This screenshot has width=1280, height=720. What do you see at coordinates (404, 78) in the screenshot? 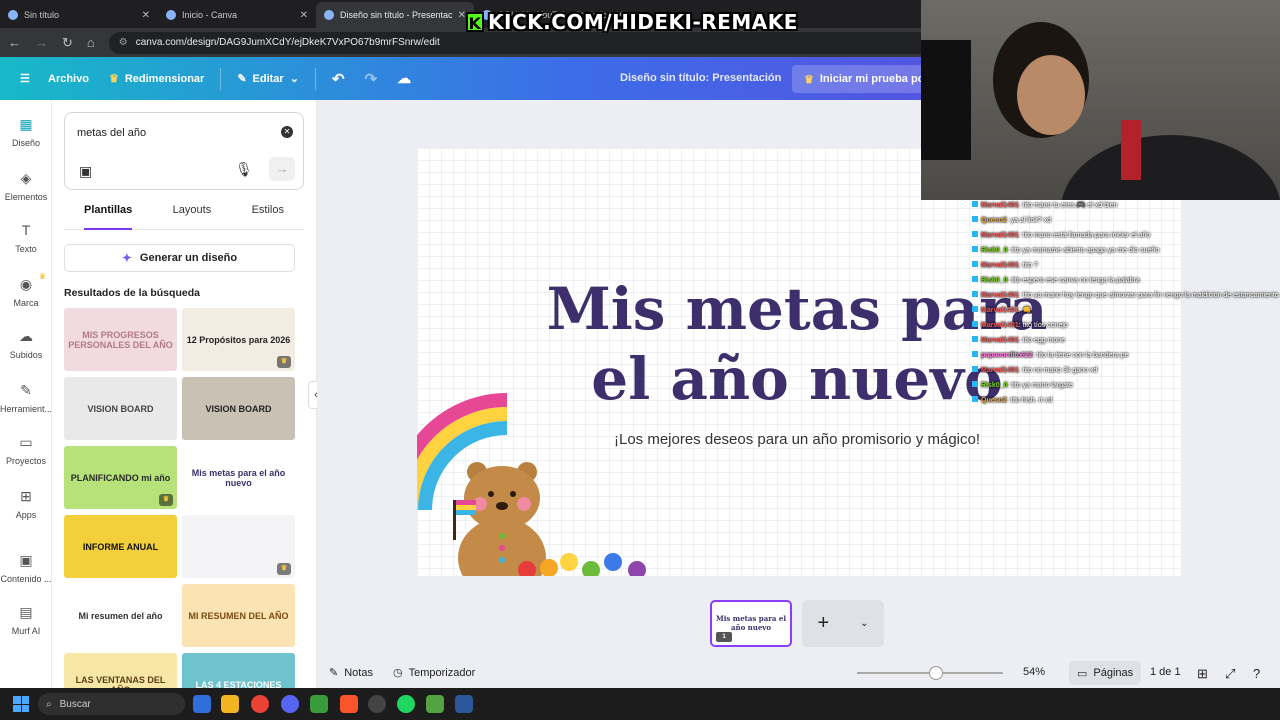
I see `cloud-sync-icon: ☁` at bounding box center [404, 78].